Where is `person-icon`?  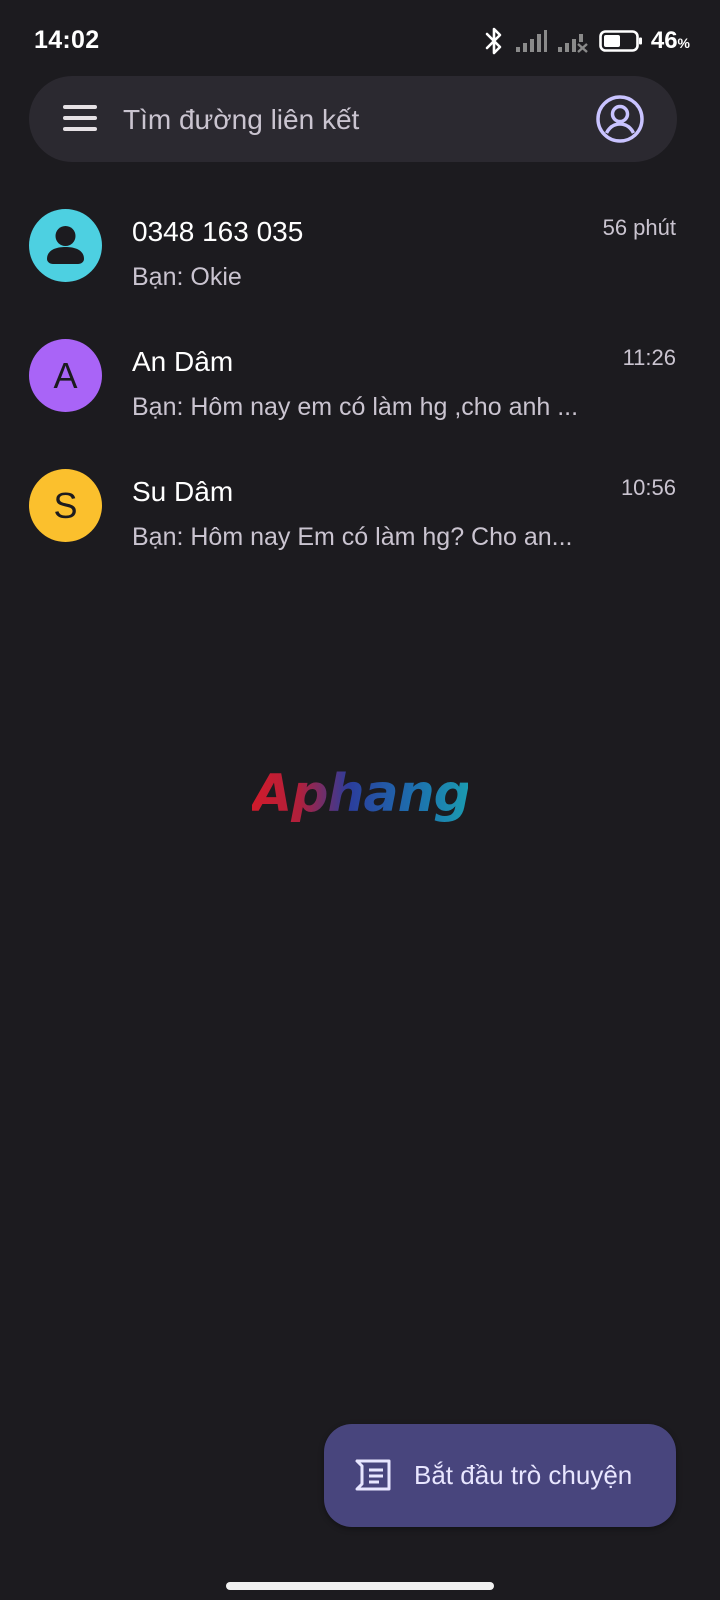
person-icon is located at coordinates (65, 245).